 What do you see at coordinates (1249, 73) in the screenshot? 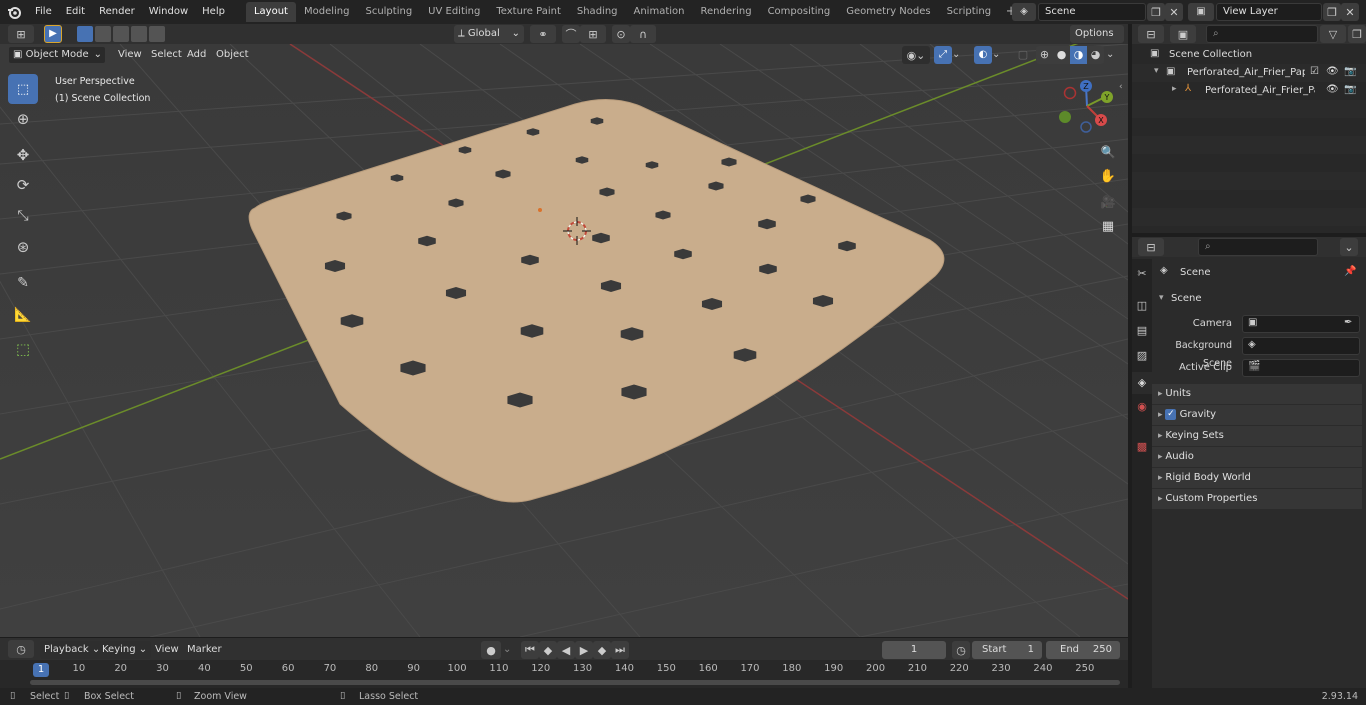
I see `outliner-row-collection: ▾ ▣ Perforated_Air_Frier_Paper_Li ☑ 👁 📷` at bounding box center [1249, 73].